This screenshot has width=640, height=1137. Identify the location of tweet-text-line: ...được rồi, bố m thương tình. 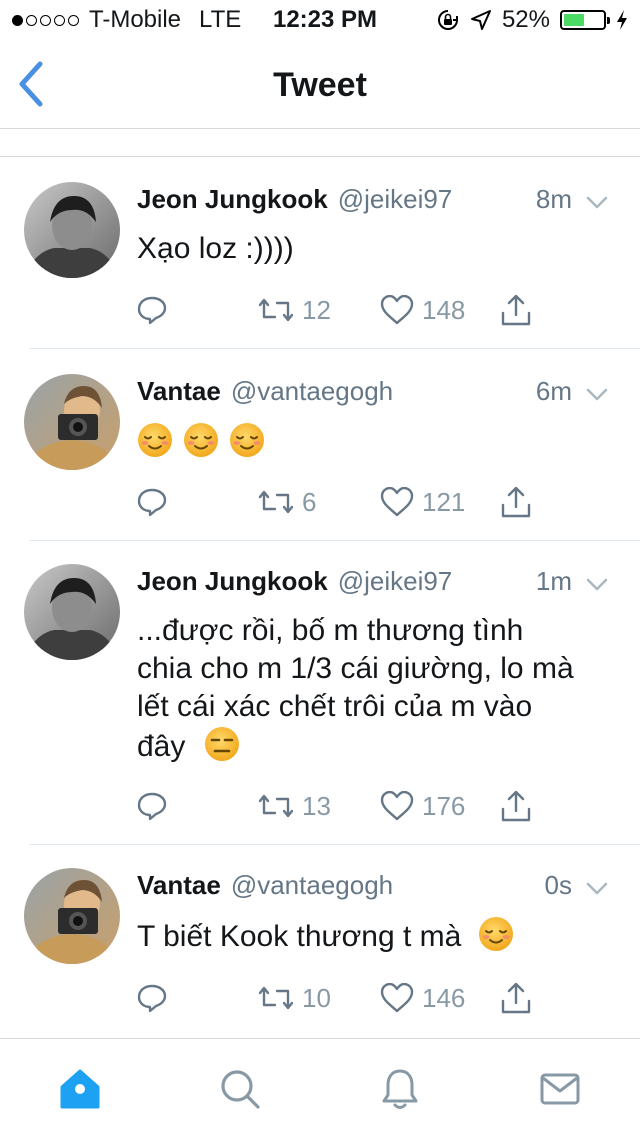
(330, 630).